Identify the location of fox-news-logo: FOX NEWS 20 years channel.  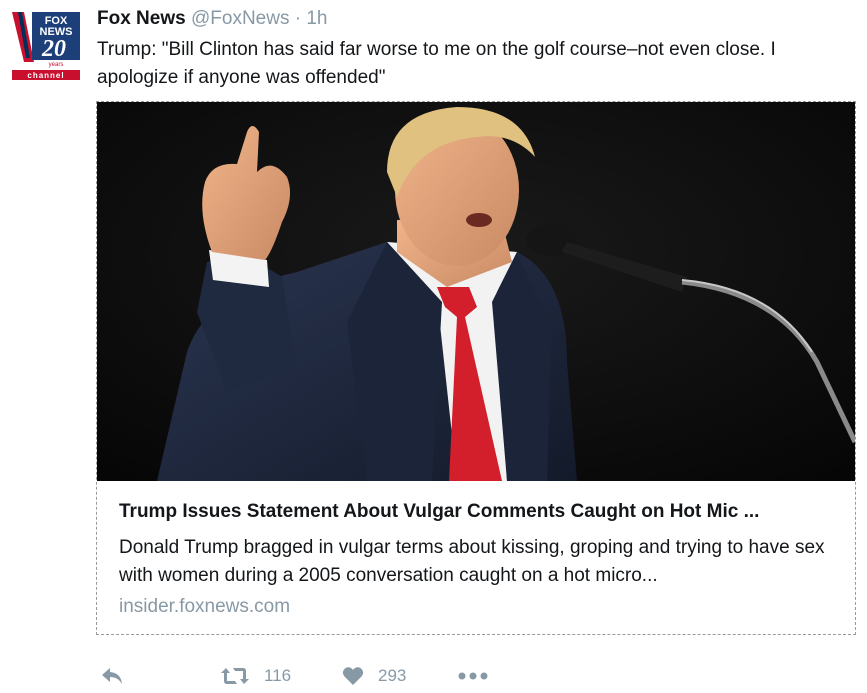
(46, 46).